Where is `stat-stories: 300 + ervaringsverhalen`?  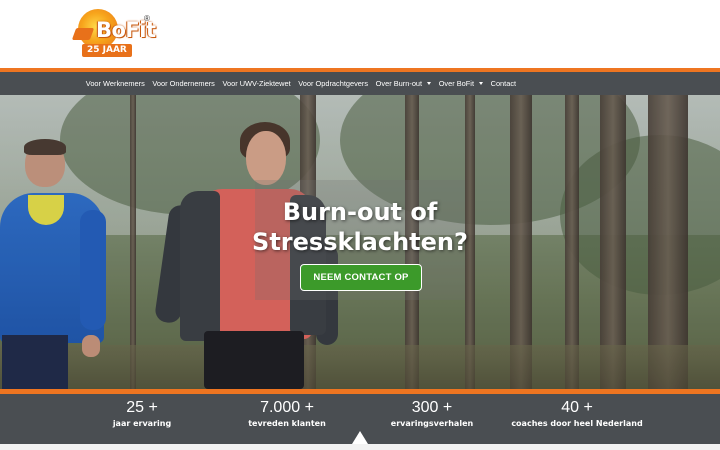
stat-stories: 300 + ervaringsverhalen is located at coordinates (432, 414).